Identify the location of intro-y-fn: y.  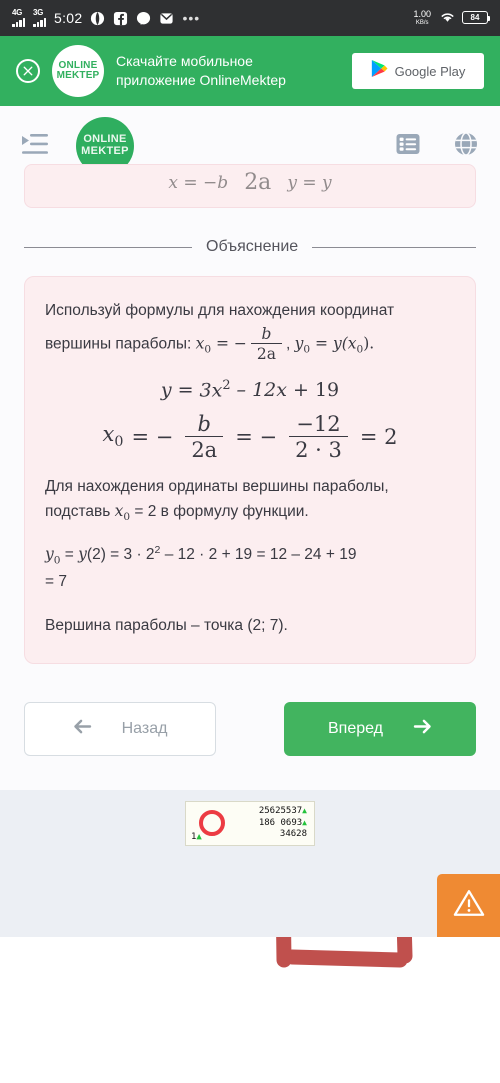
(337, 343).